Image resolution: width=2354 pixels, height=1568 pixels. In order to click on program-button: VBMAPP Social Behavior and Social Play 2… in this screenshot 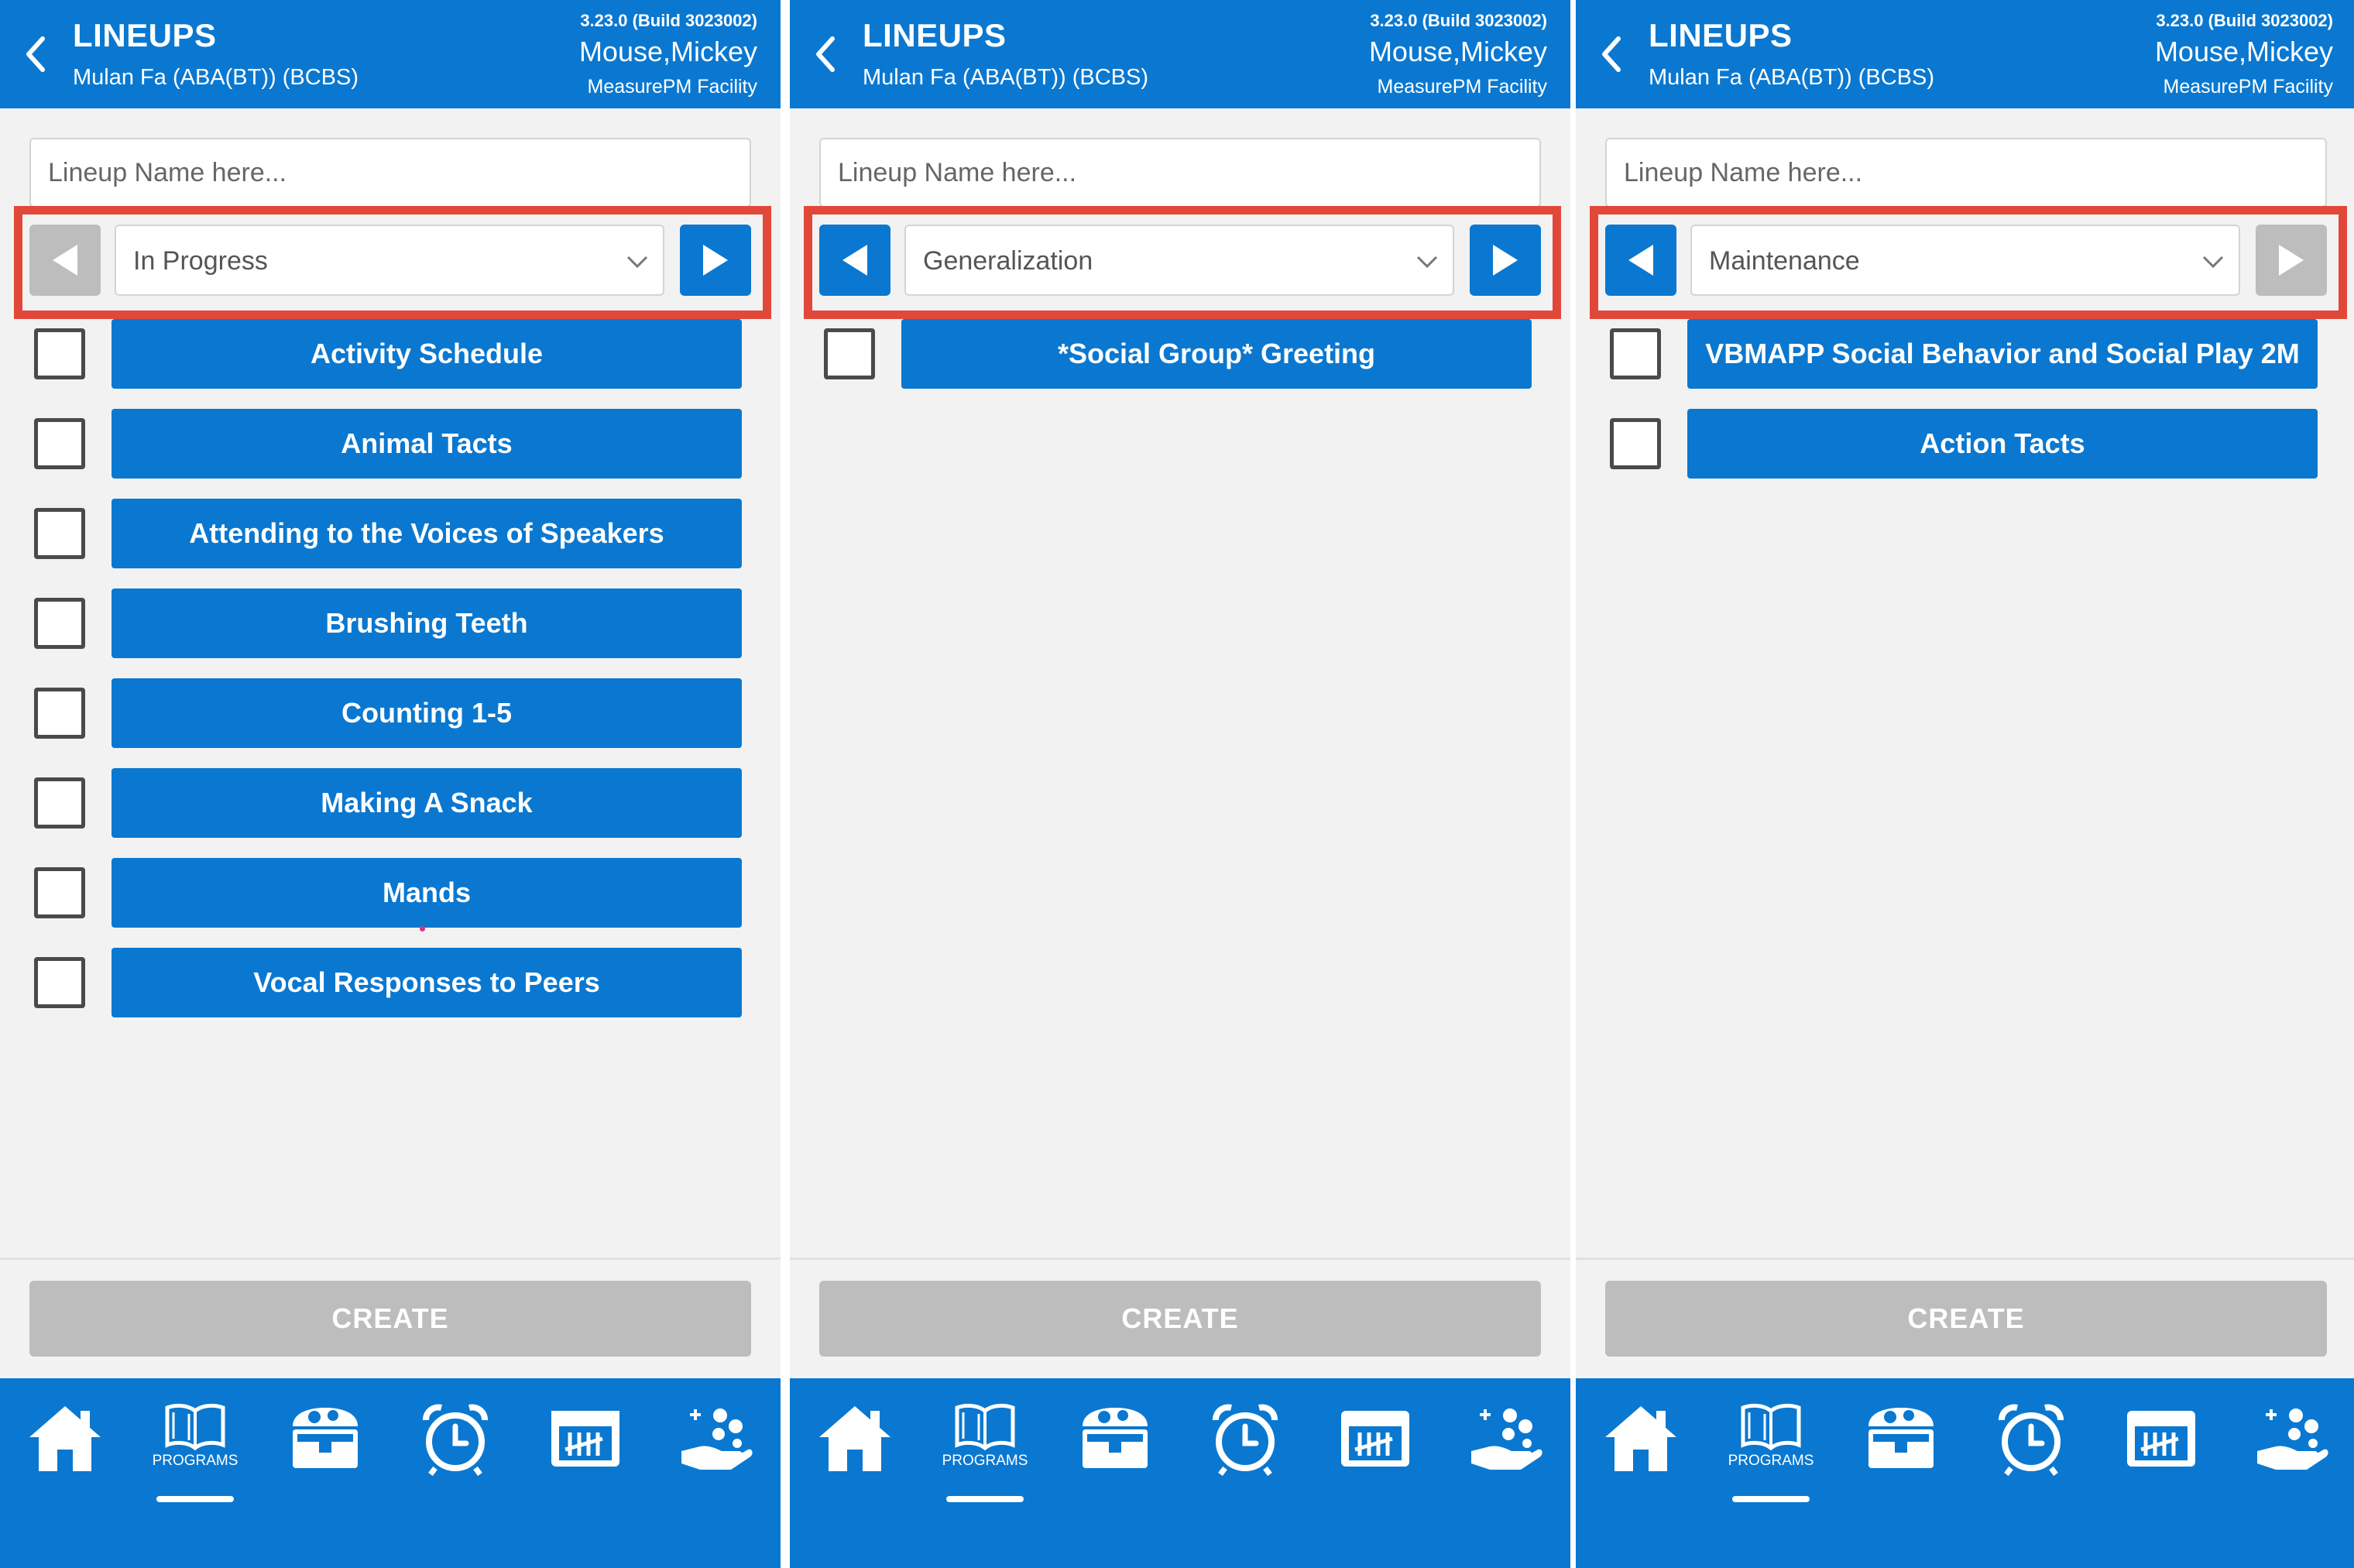, I will do `click(2002, 354)`.